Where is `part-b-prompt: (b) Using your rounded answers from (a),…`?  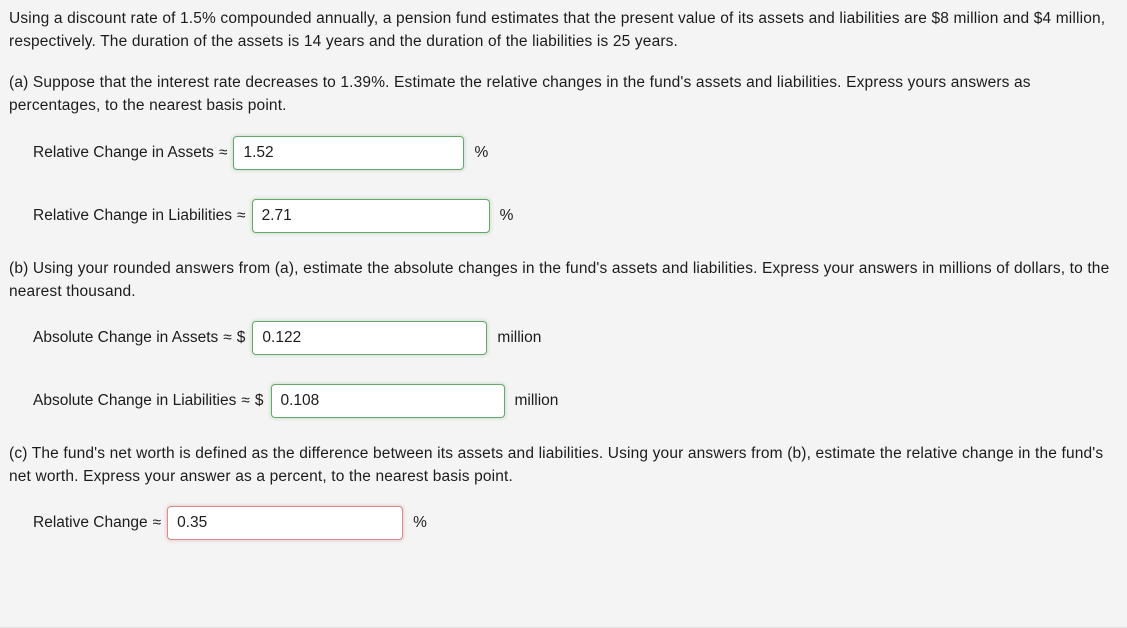
part-b-prompt: (b) Using your rounded answers from (a),… is located at coordinates (559, 280).